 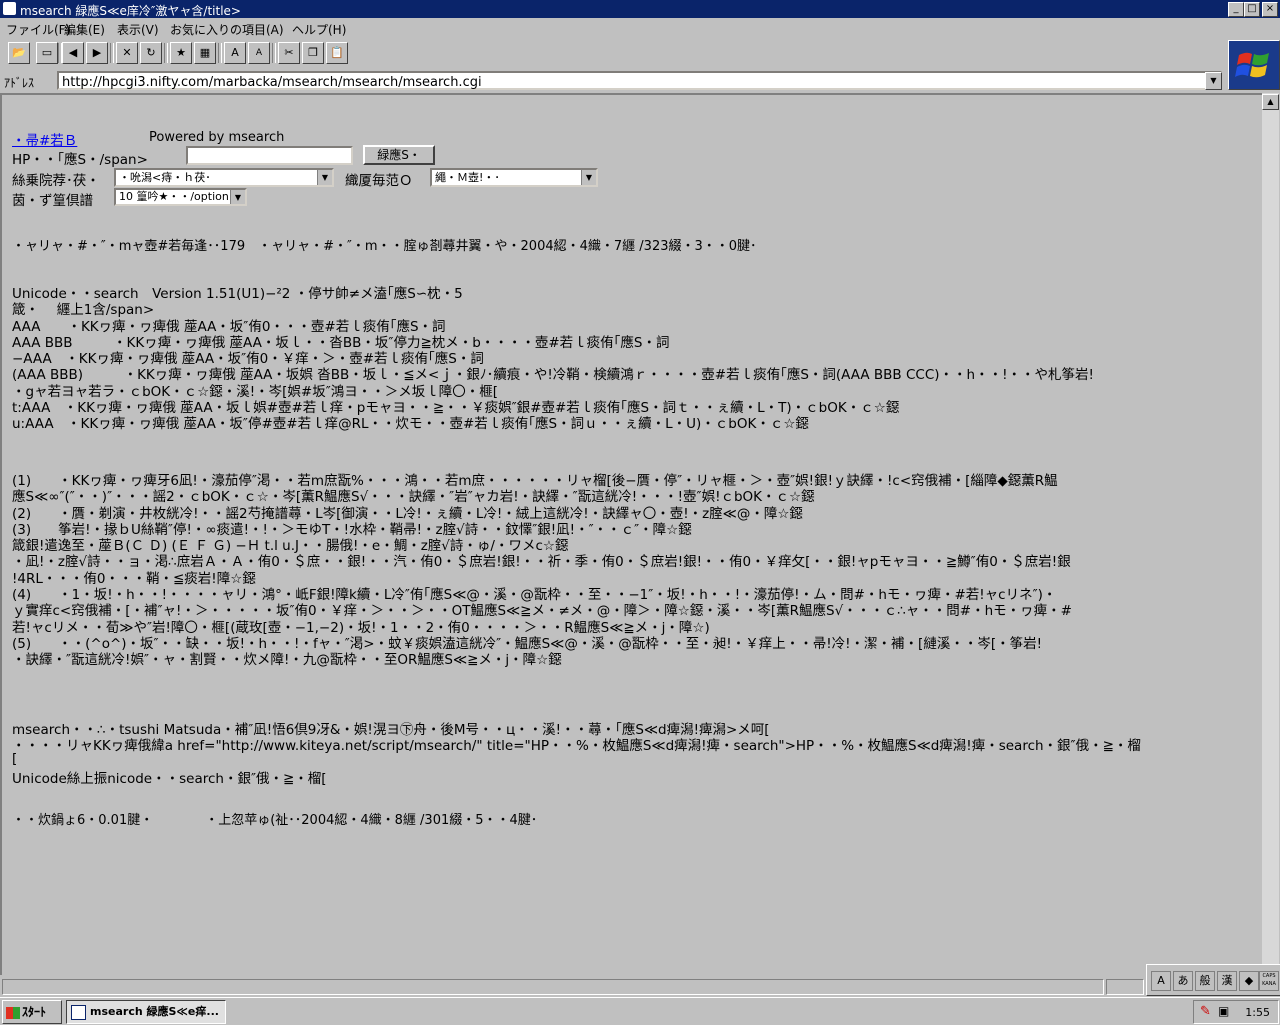 What do you see at coordinates (127, 53) in the screenshot?
I see `stop-icon: ✕` at bounding box center [127, 53].